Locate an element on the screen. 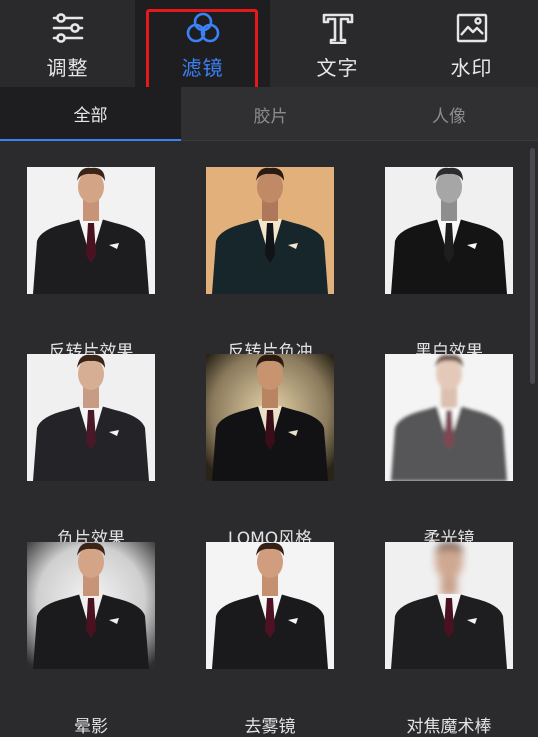  filter-name: 对焦魔术棒 is located at coordinates (449, 727).